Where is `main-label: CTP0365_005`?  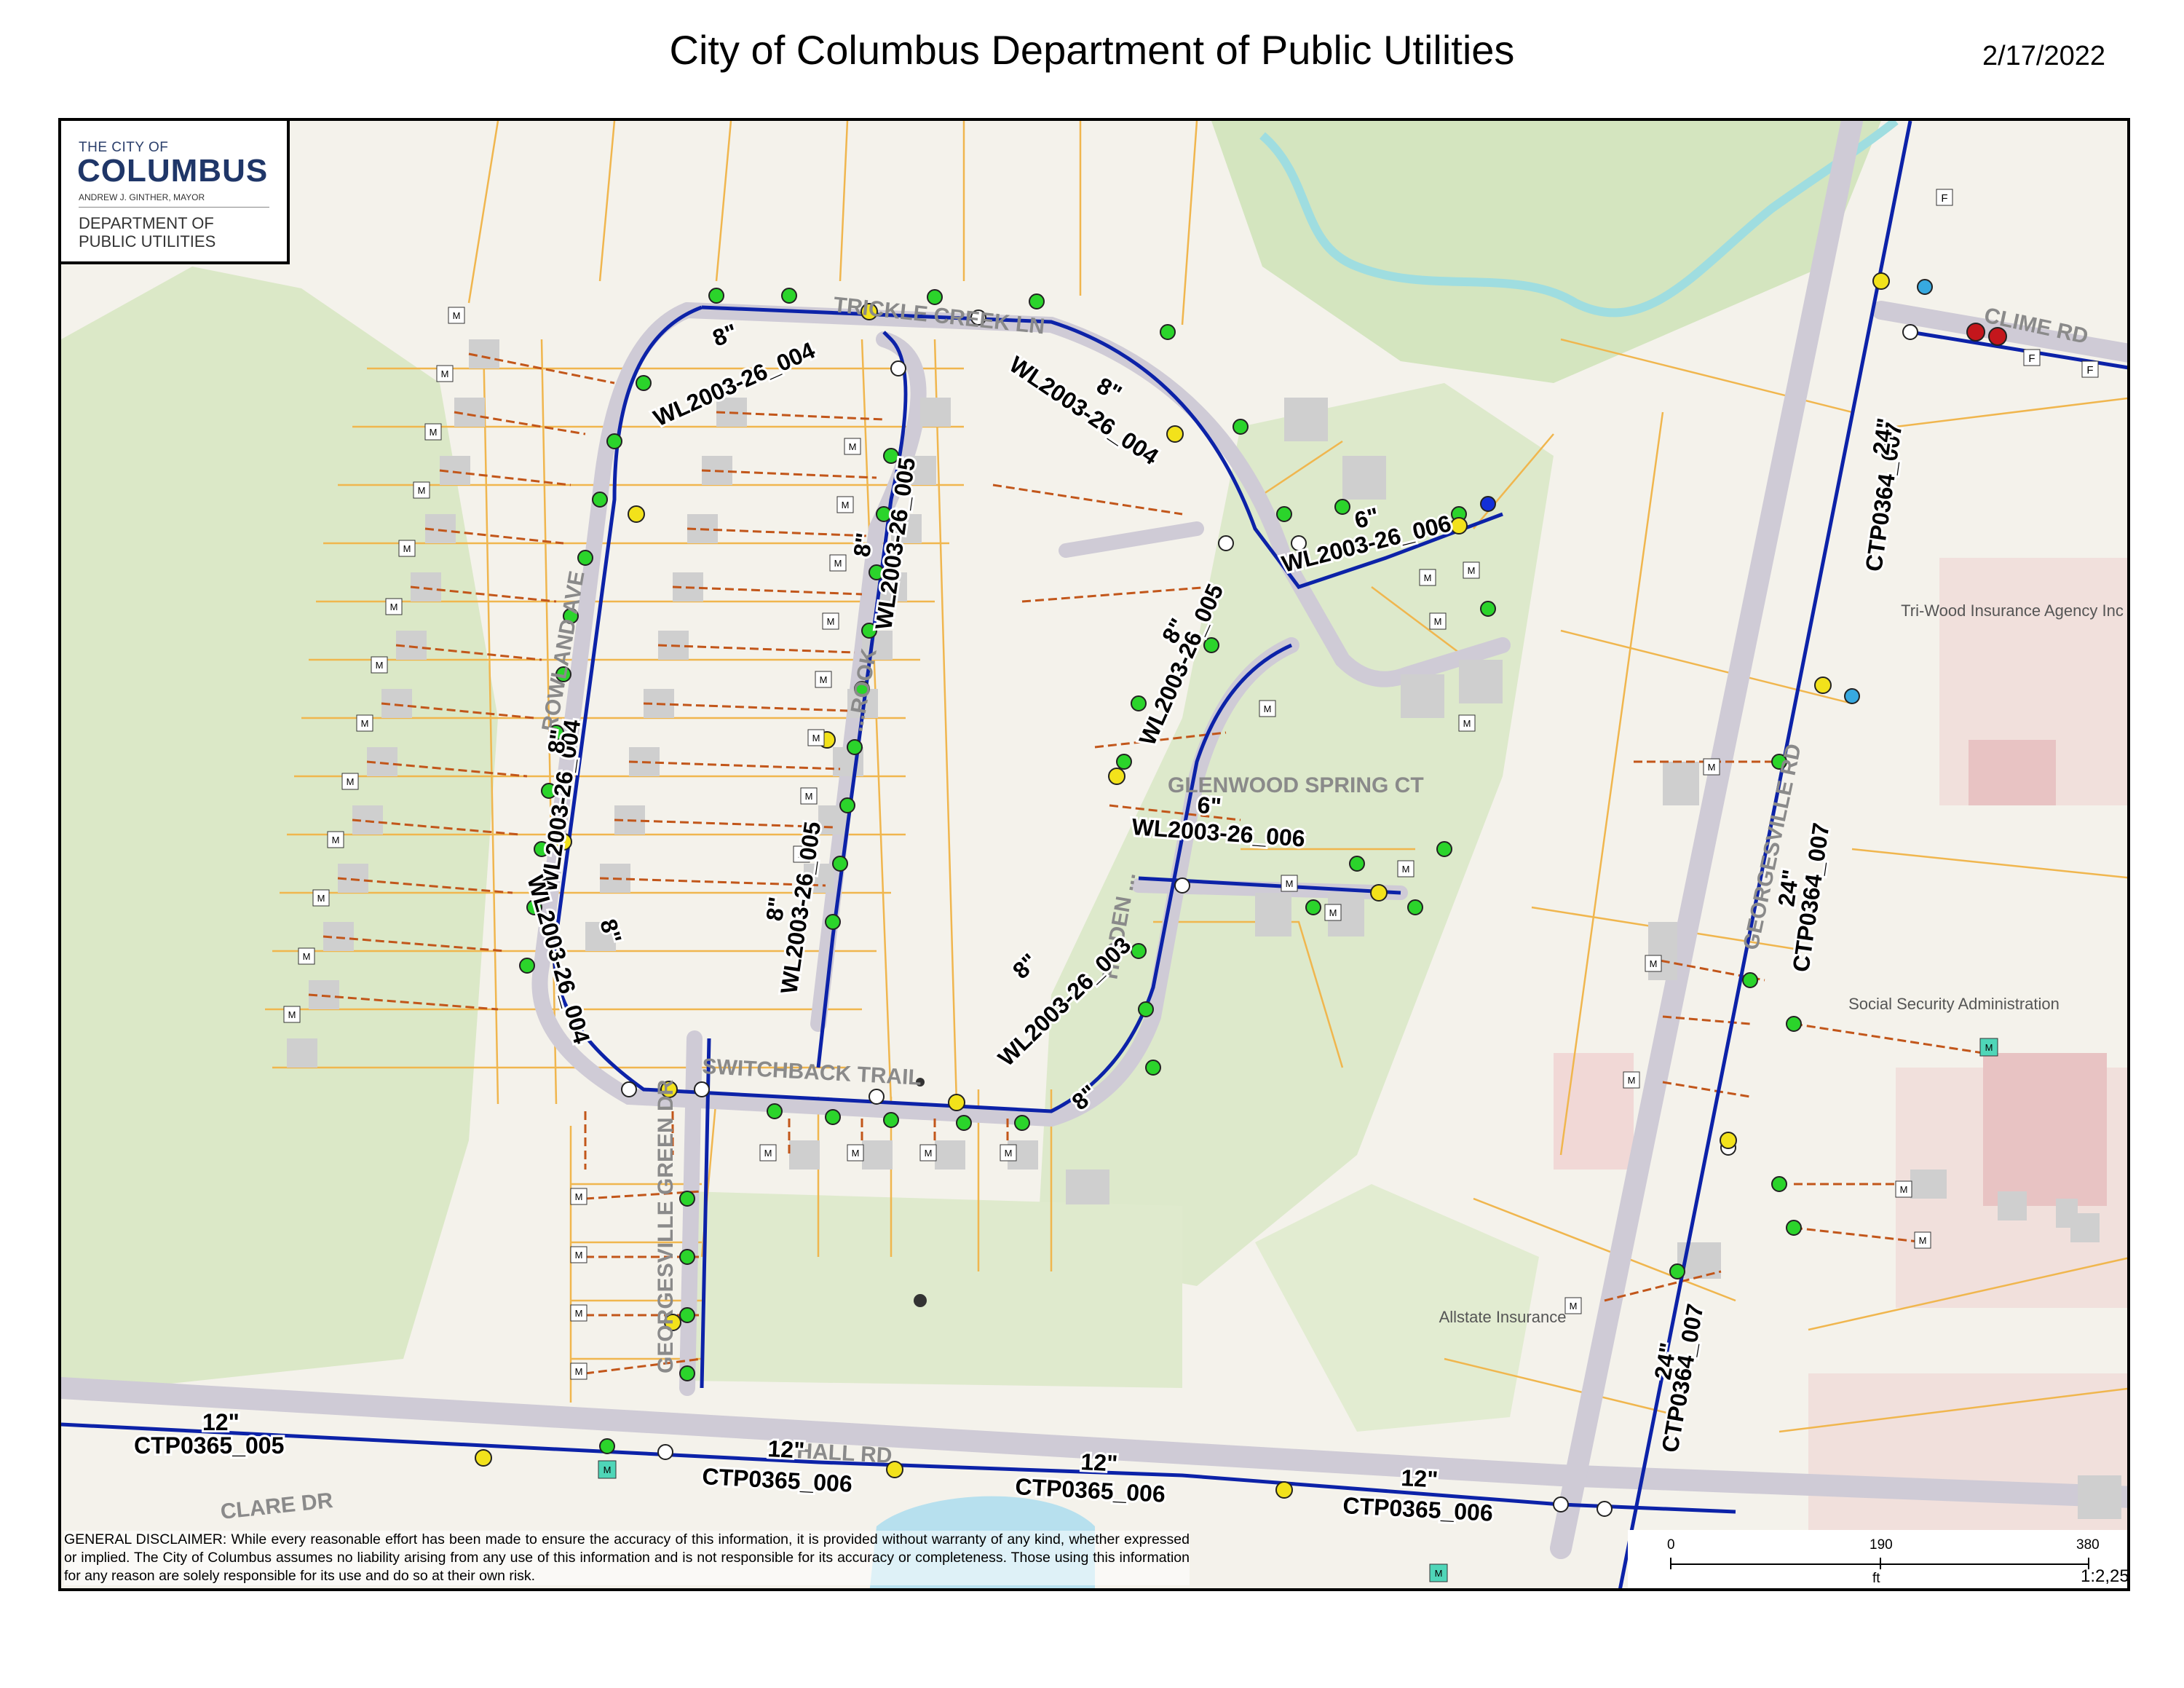 main-label: CTP0365_005 is located at coordinates (209, 1445).